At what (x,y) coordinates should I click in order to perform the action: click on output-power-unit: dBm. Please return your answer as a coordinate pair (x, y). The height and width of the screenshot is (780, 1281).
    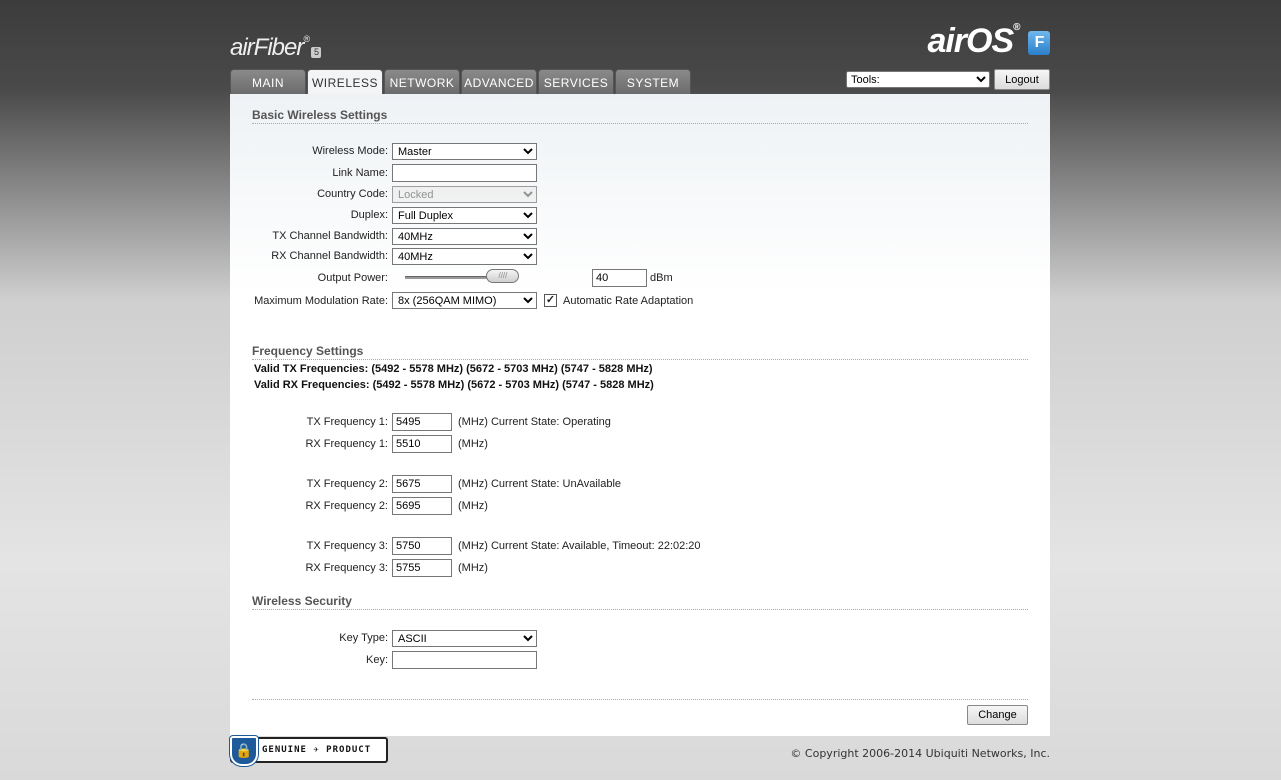
    Looking at the image, I should click on (661, 278).